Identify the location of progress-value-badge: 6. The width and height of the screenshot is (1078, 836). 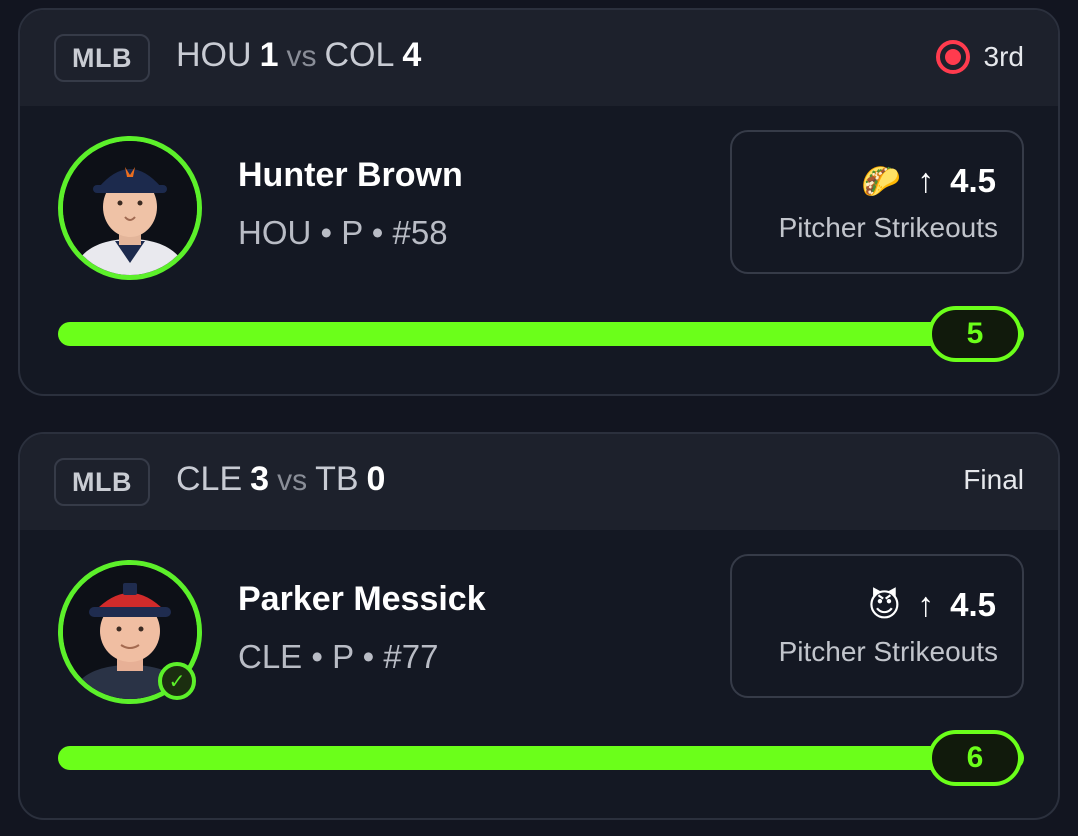
(975, 758).